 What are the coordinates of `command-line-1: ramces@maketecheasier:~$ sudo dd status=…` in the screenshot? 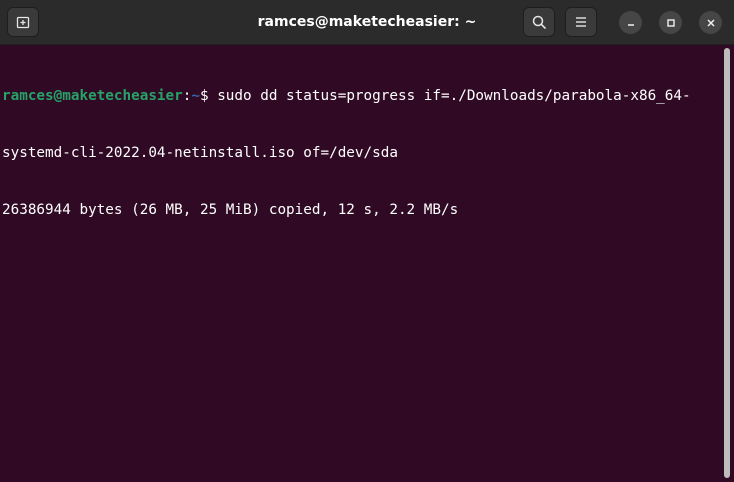 It's located at (362, 96).